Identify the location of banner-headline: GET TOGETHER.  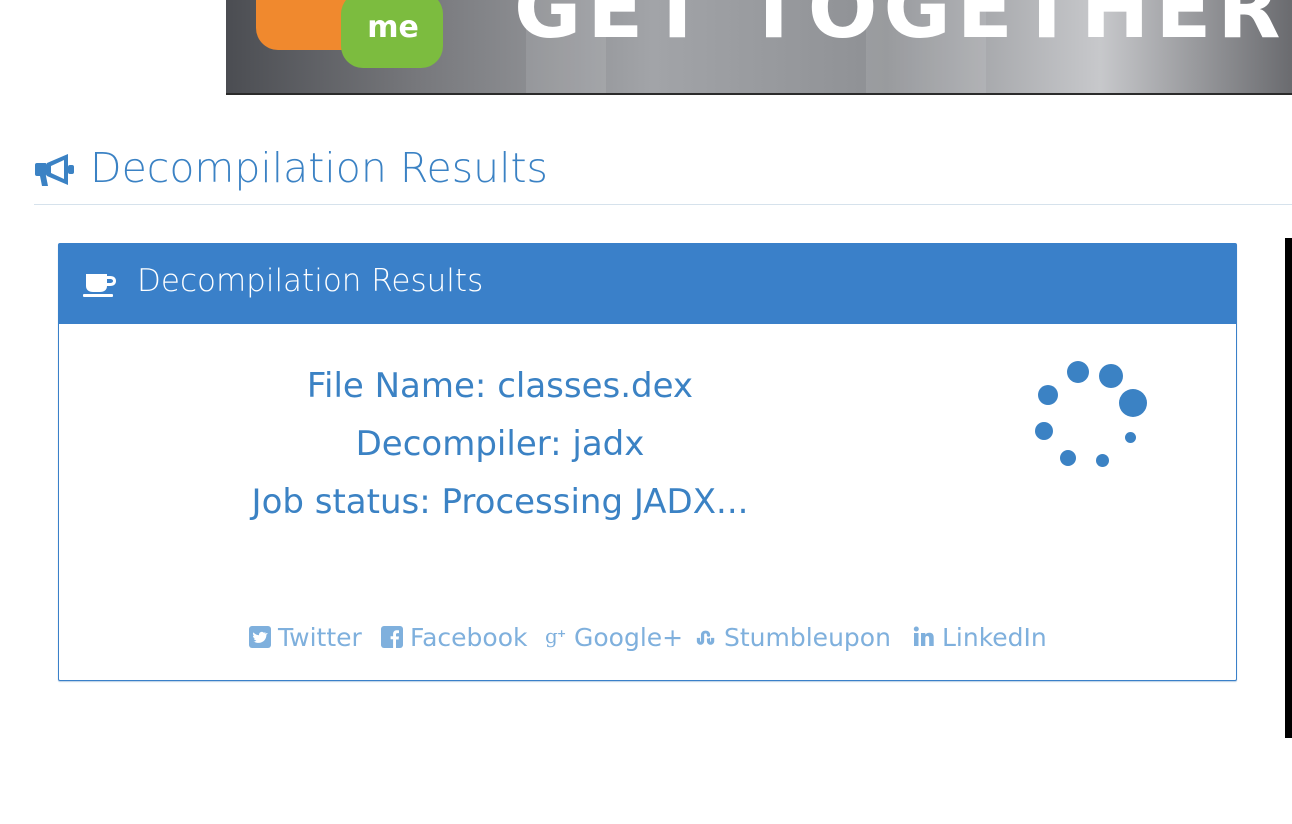
(900, 28).